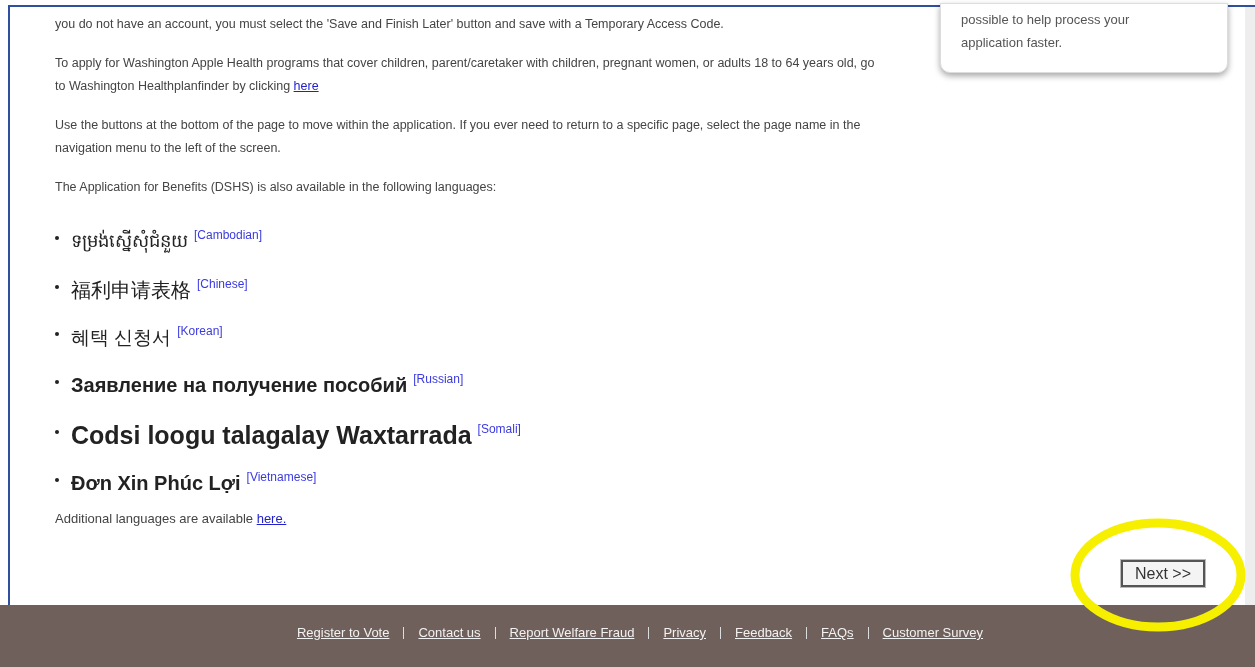 The height and width of the screenshot is (667, 1255). What do you see at coordinates (306, 86) in the screenshot?
I see `link: here` at bounding box center [306, 86].